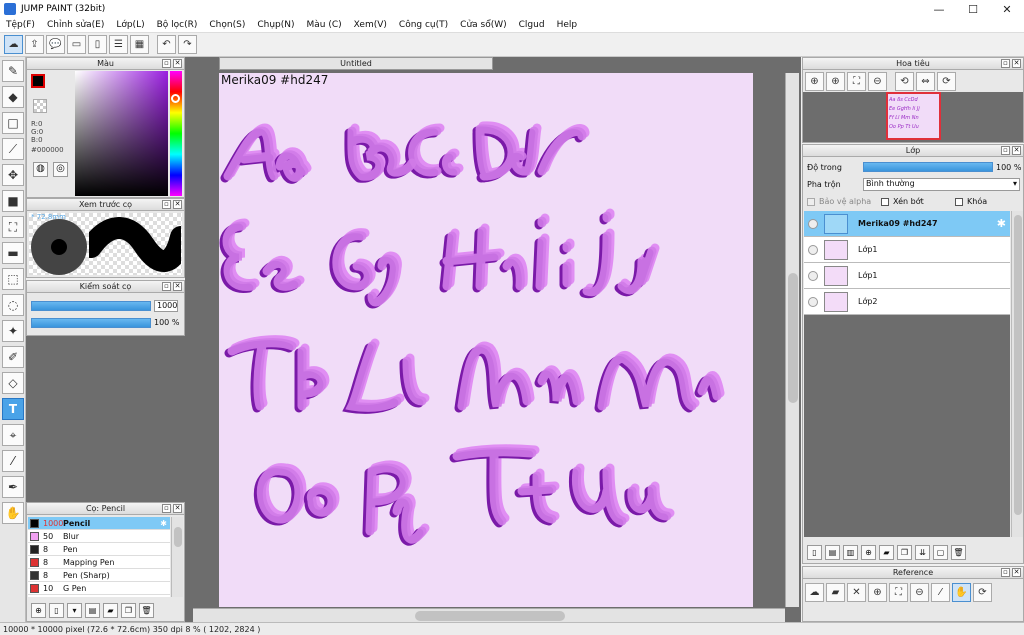 This screenshot has width=1024, height=635. What do you see at coordinates (811, 201) in the screenshot?
I see `protect-alpha-checkbox` at bounding box center [811, 201].